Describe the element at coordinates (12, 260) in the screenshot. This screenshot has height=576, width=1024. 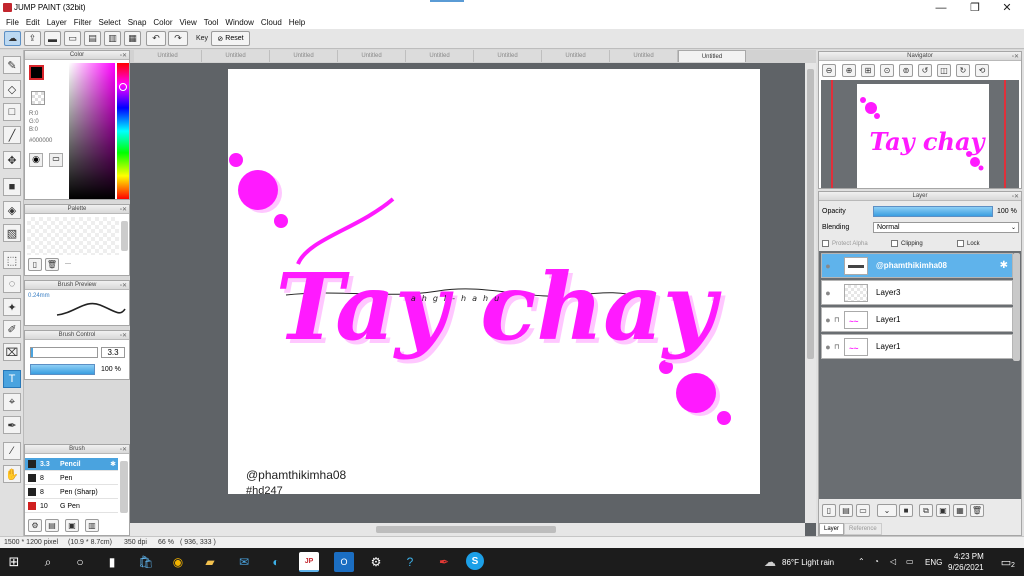
I see `select-rect-tool-icon: ⬚` at that location.